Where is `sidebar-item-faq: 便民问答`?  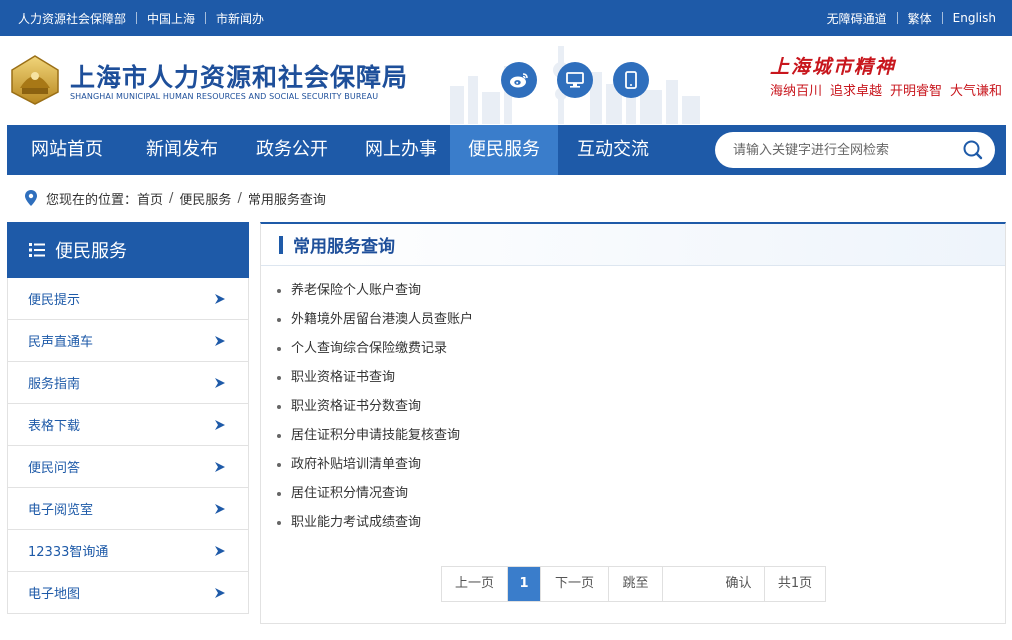 sidebar-item-faq: 便民问答 is located at coordinates (128, 467).